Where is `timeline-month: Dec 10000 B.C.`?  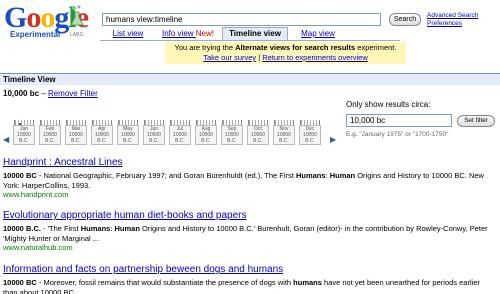
timeline-month: Dec 10000 B.C. is located at coordinates (310, 132).